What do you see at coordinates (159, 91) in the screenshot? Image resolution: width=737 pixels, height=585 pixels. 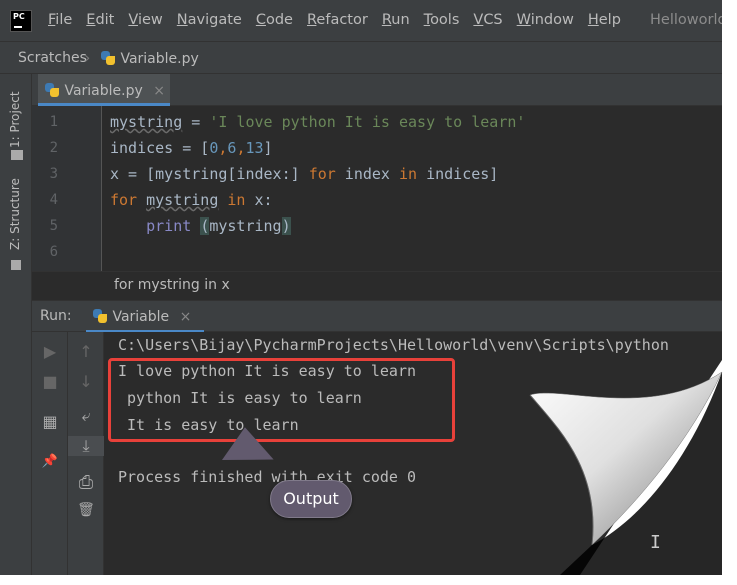 I see `close-tab-icon: ×` at bounding box center [159, 91].